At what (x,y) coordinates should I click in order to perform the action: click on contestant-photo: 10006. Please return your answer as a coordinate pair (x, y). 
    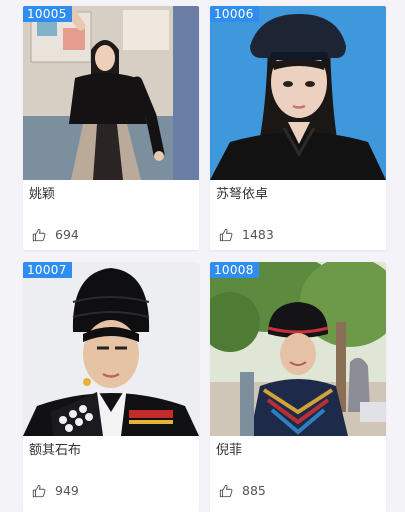
    Looking at the image, I should click on (298, 93).